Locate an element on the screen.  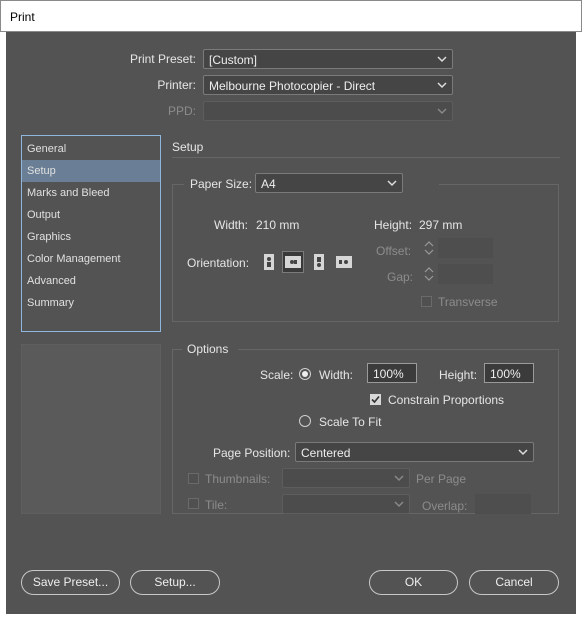
ppd-label: PPD: is located at coordinates (181, 111).